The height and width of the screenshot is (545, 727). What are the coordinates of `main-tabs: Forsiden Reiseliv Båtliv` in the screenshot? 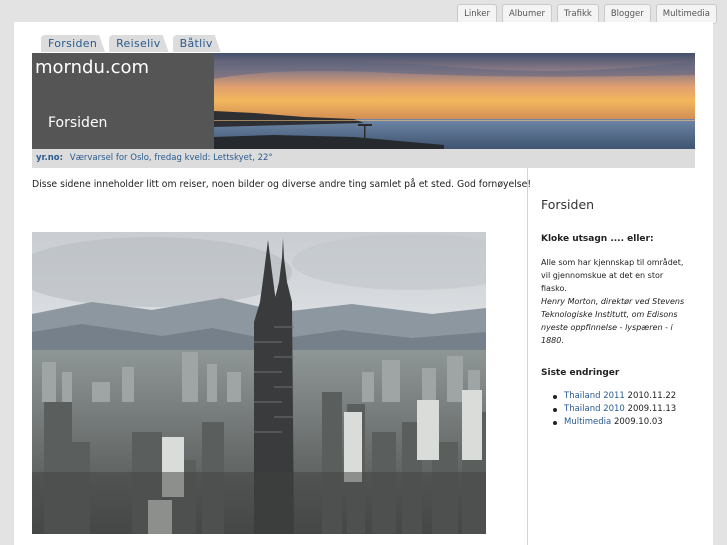 It's located at (131, 43).